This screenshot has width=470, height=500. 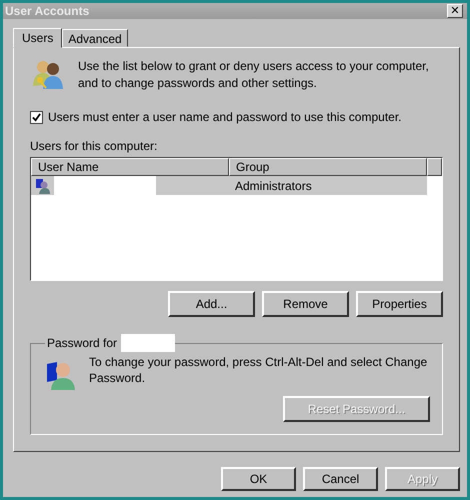 What do you see at coordinates (43, 186) in the screenshot?
I see `user-icon` at bounding box center [43, 186].